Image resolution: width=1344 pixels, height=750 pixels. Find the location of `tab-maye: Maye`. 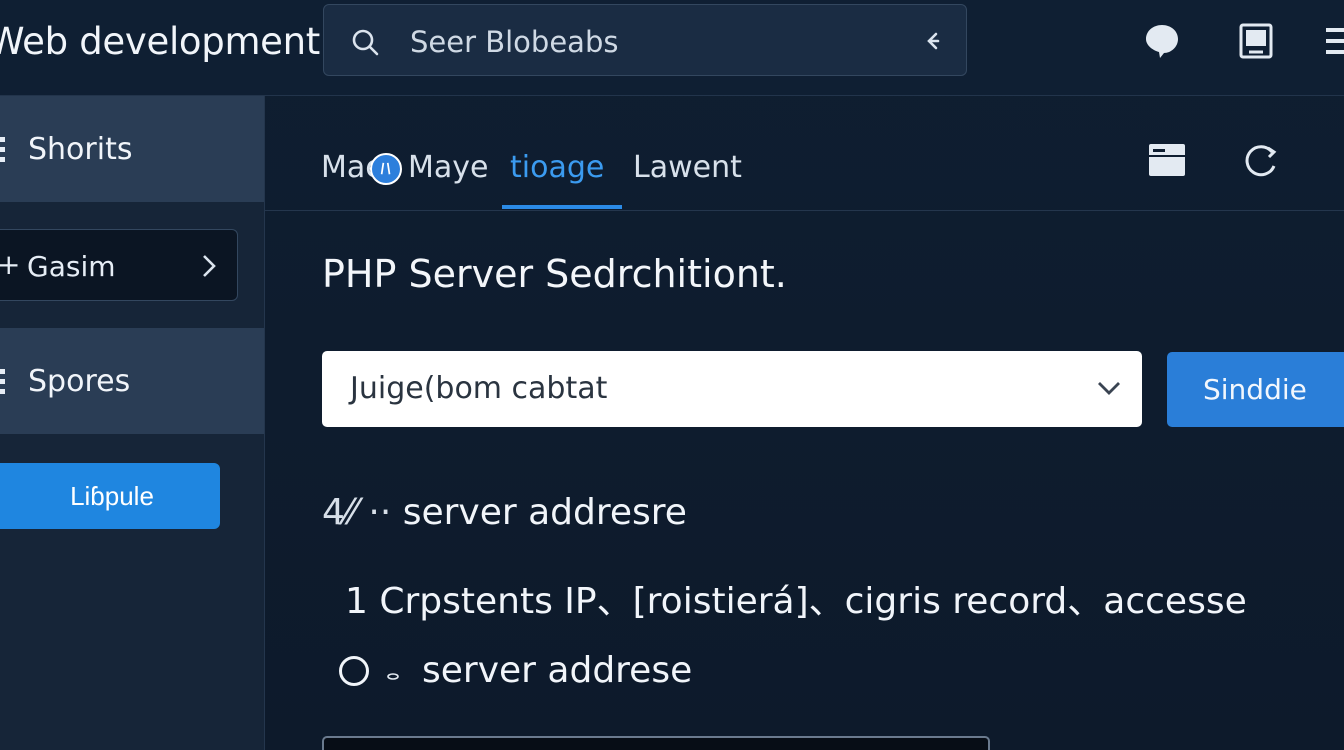

tab-maye: Maye is located at coordinates (448, 167).